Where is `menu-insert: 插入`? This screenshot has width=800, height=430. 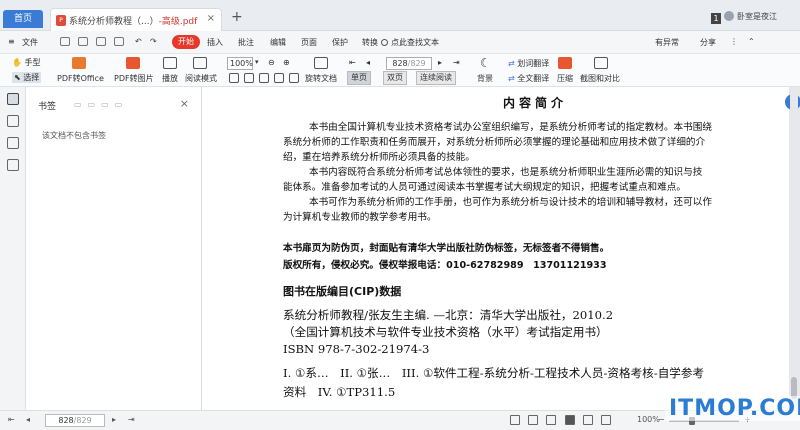 menu-insert: 插入 is located at coordinates (215, 42).